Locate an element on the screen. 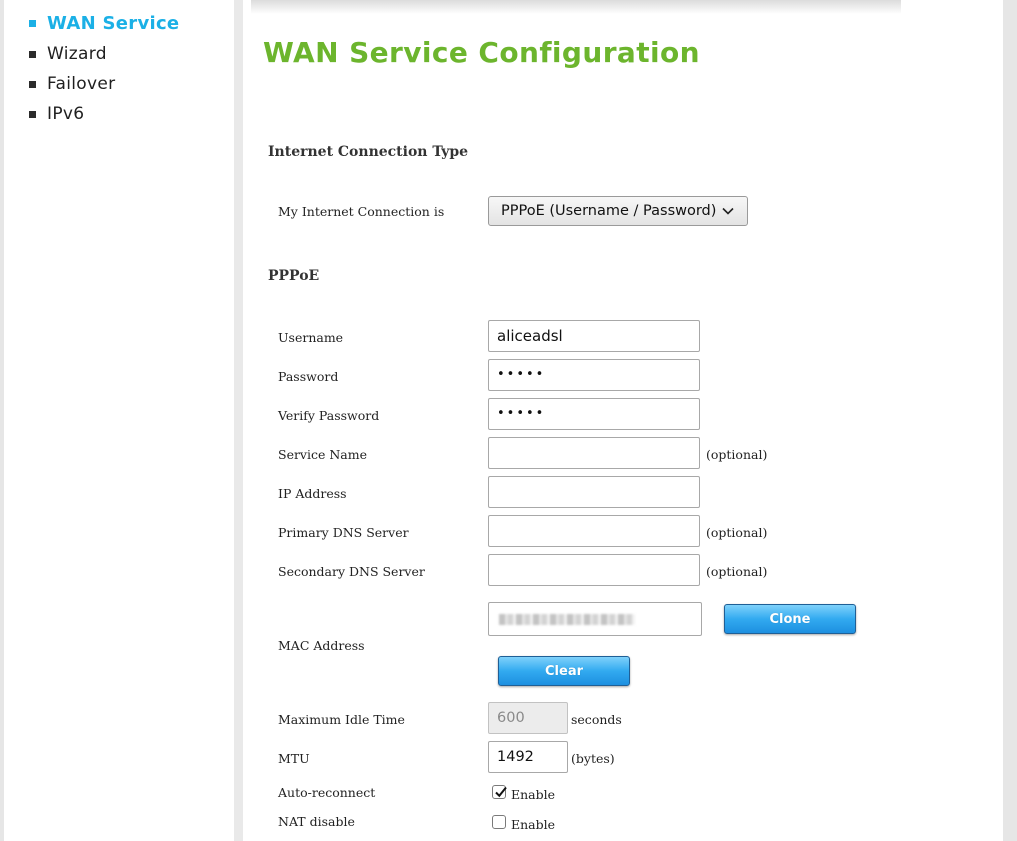 The height and width of the screenshot is (841, 1017). section-title-pppoe: PPPoE is located at coordinates (294, 276).